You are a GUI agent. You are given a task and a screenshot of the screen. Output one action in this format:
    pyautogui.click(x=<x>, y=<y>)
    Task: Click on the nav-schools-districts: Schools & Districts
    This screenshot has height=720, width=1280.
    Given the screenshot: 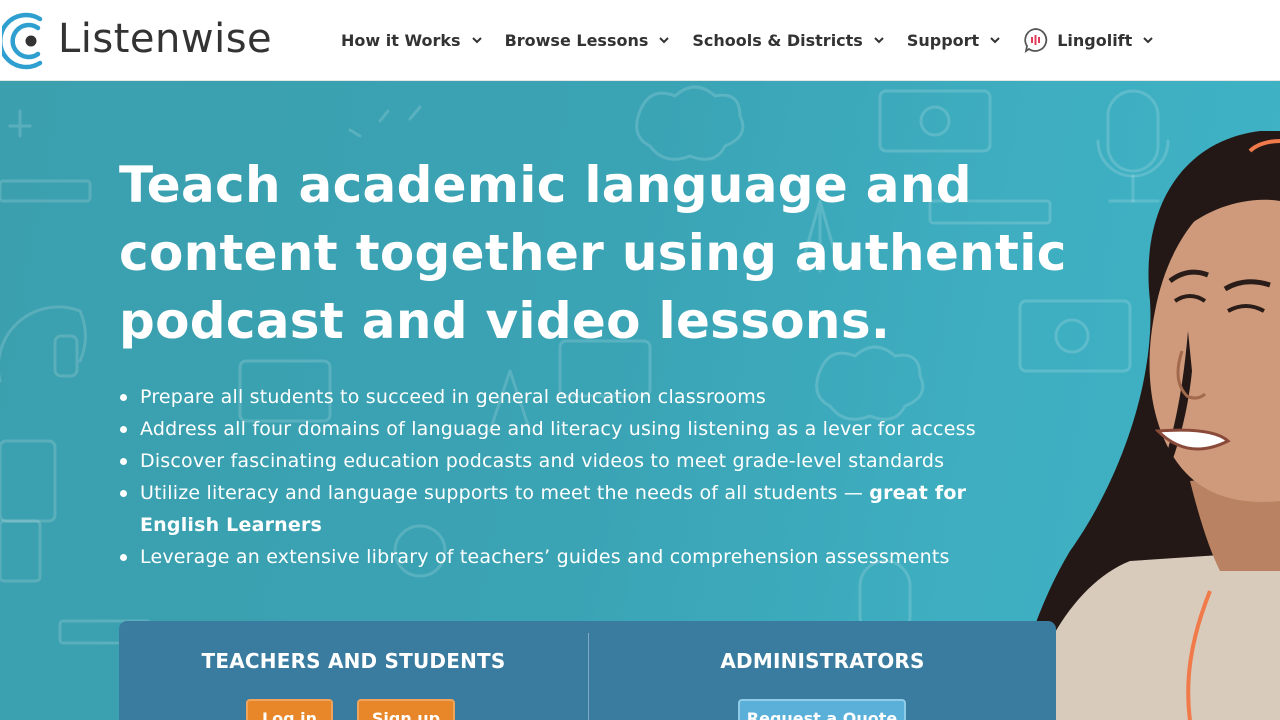 What is the action you would take?
    pyautogui.click(x=788, y=40)
    